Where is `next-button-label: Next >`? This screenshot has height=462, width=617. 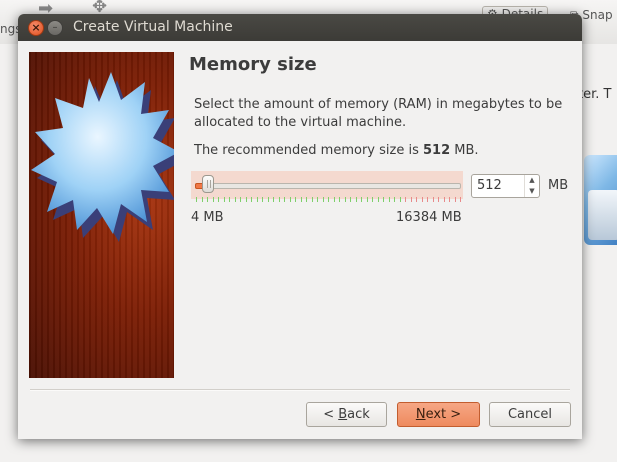
next-button-label: Next > is located at coordinates (438, 414).